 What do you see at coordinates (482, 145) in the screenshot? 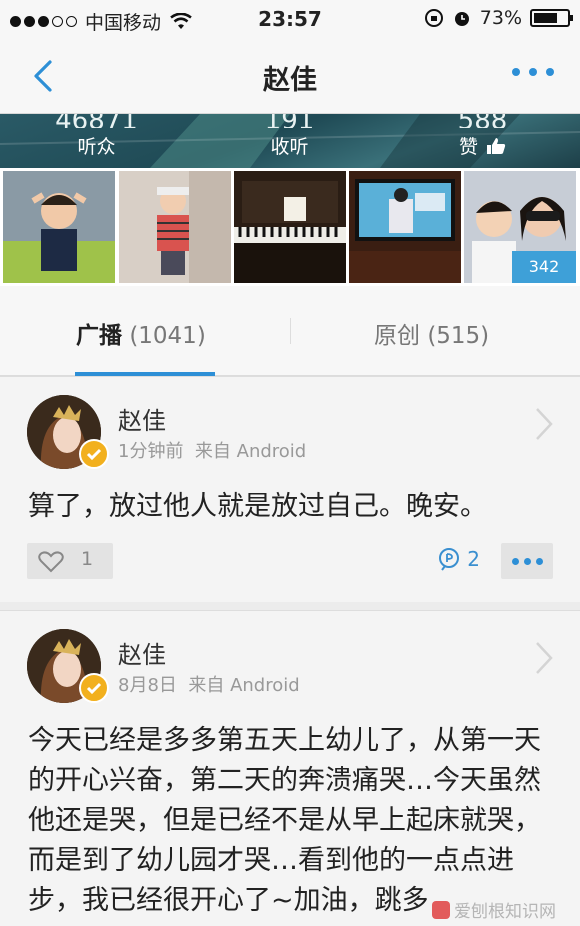
I see `stat-label: 赞` at bounding box center [482, 145].